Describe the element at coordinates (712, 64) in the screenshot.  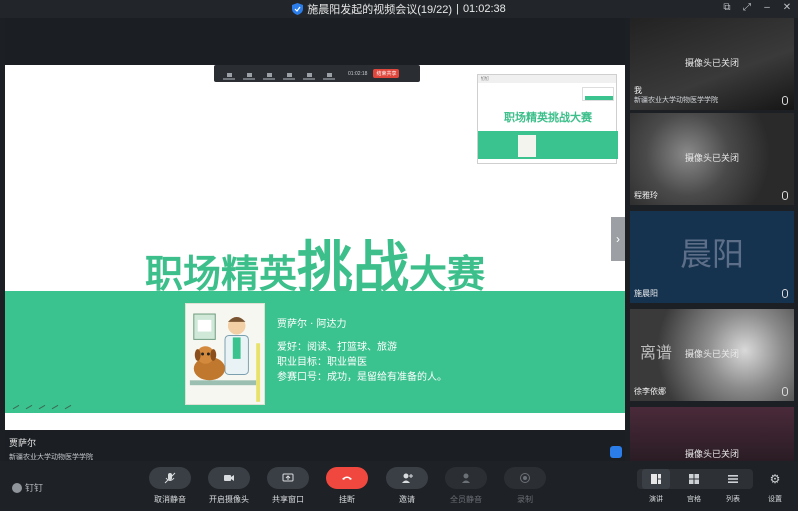
I see `participant-tile: 摄像头已关闭 我 新疆农业大学动物医学学院` at that location.